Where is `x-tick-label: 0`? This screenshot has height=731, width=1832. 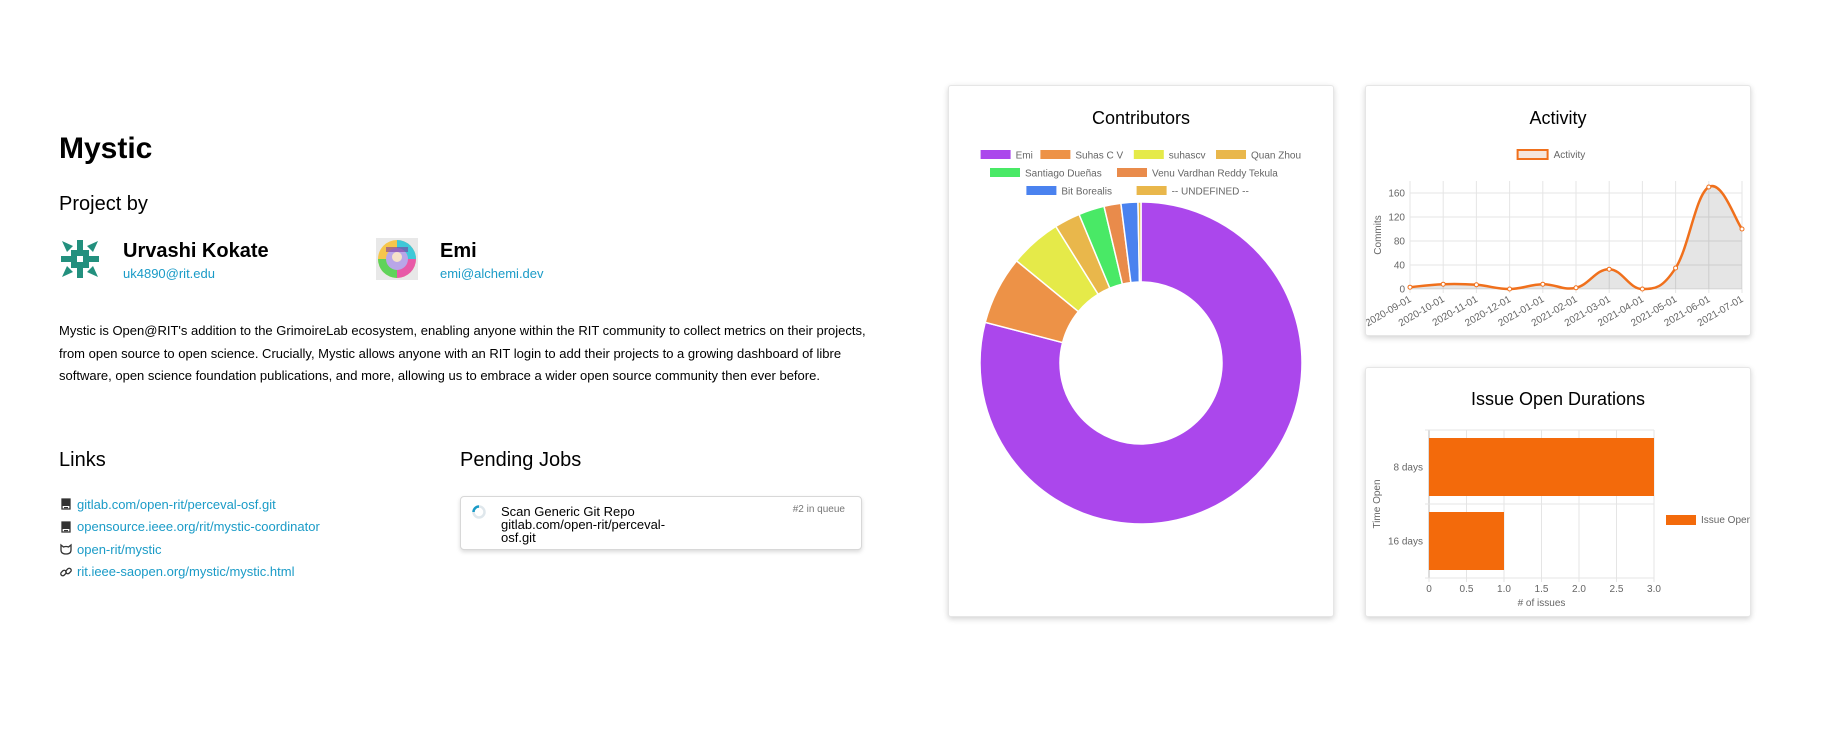 x-tick-label: 0 is located at coordinates (1429, 589).